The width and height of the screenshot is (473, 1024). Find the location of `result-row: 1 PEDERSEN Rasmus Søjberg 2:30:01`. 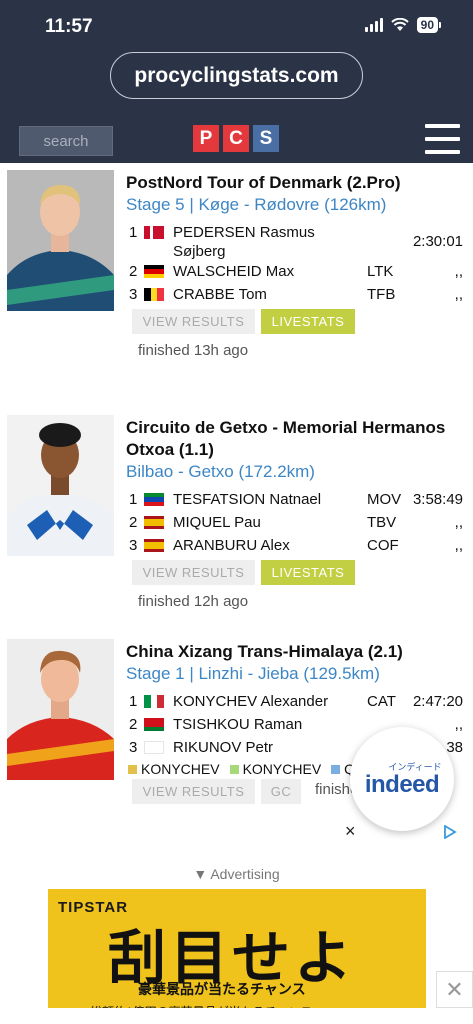

result-row: 1 PEDERSEN Rasmus Søjberg 2:30:01 is located at coordinates (297, 240).